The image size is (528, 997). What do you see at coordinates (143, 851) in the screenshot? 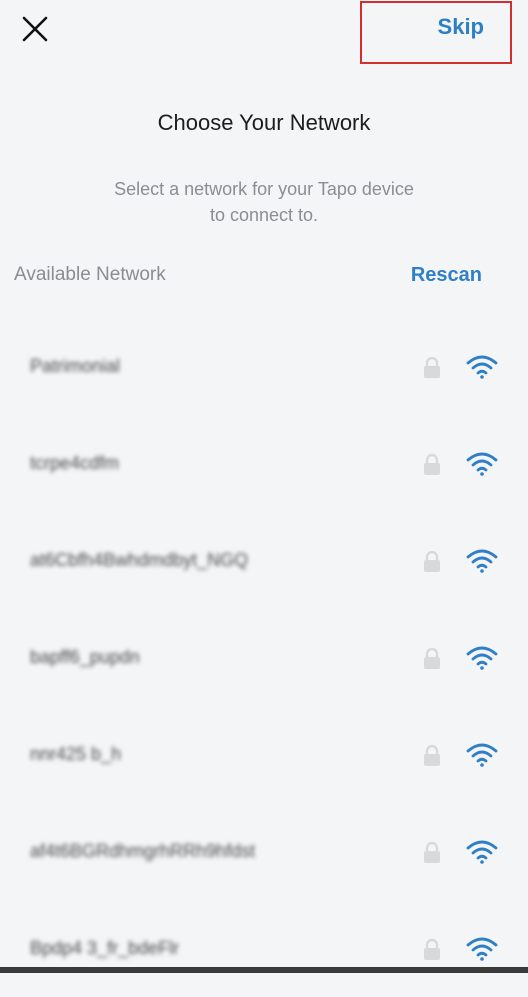
I see `network-name: af4t6BGRdhmgrhRRh9hfdst` at bounding box center [143, 851].